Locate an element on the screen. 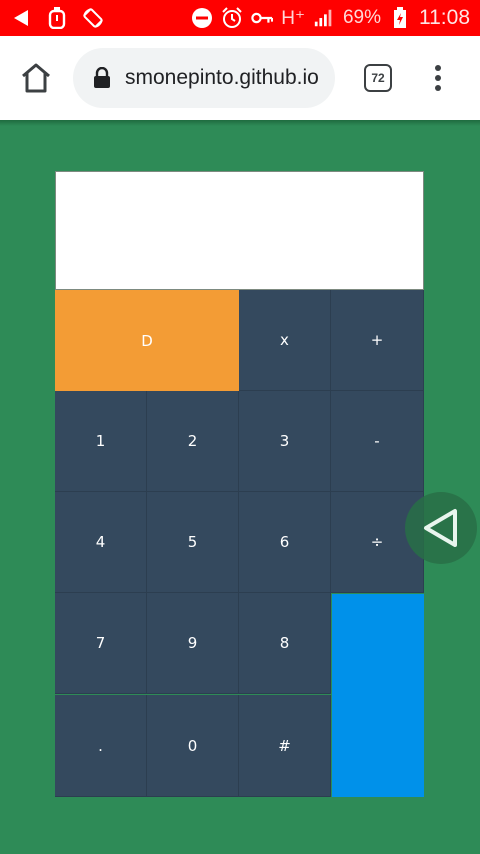 This screenshot has height=854, width=480. key-1: 1 is located at coordinates (101, 441).